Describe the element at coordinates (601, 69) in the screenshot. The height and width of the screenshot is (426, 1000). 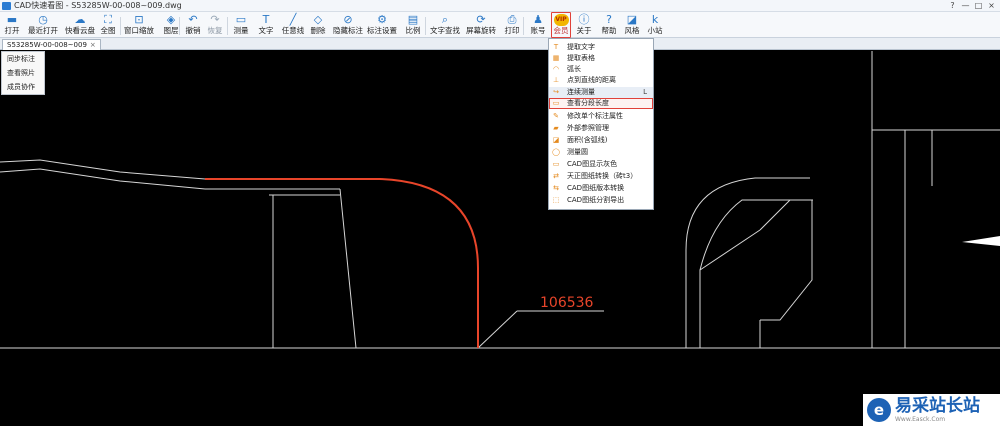
I see `dropdown-item-arc-length: ◠ 弧长` at that location.